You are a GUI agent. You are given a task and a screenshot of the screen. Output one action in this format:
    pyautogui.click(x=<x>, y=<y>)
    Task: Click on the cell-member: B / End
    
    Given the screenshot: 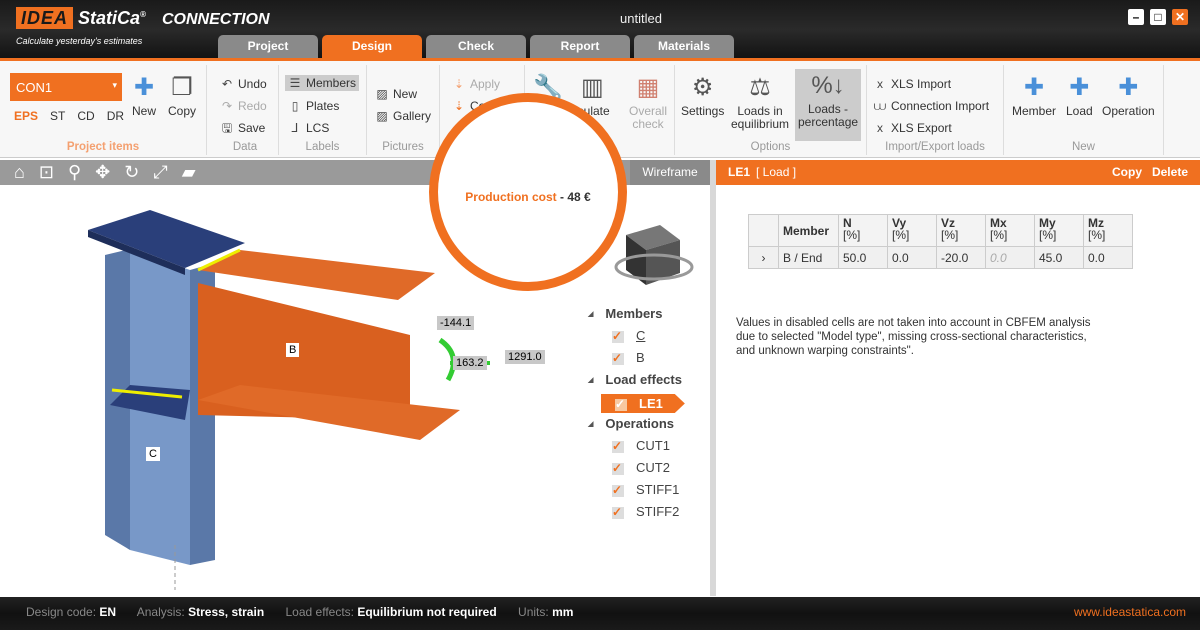 What is the action you would take?
    pyautogui.click(x=808, y=257)
    